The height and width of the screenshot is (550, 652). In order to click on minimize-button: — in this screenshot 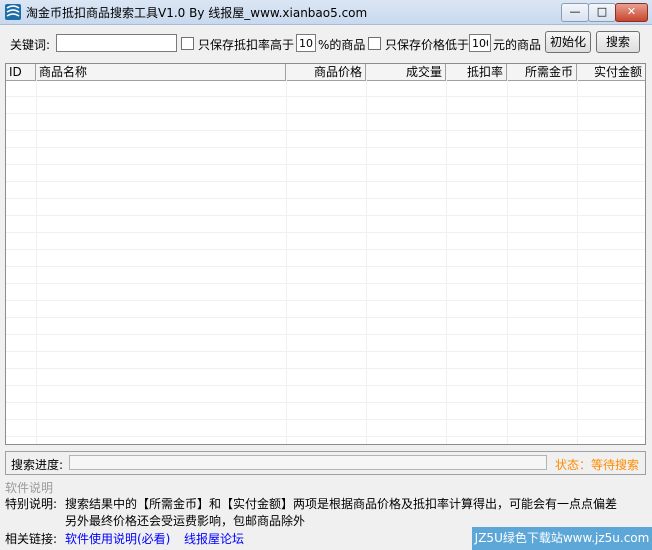, I will do `click(575, 12)`.